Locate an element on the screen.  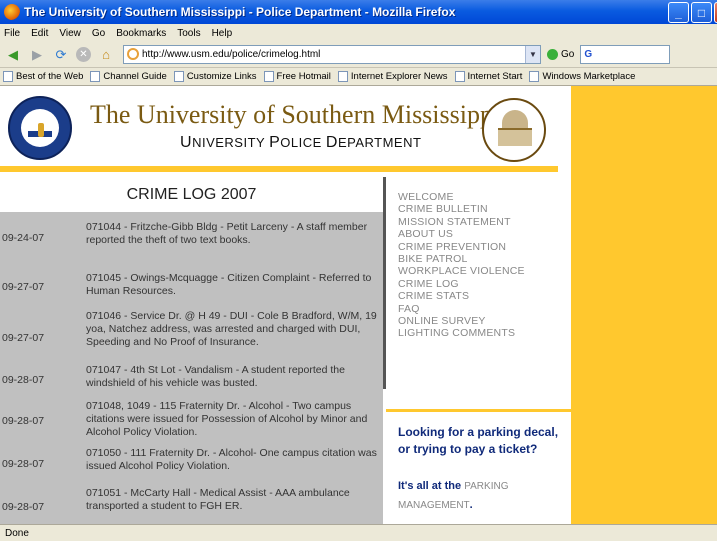
reload-icon: ⟳ is located at coordinates (61, 55).